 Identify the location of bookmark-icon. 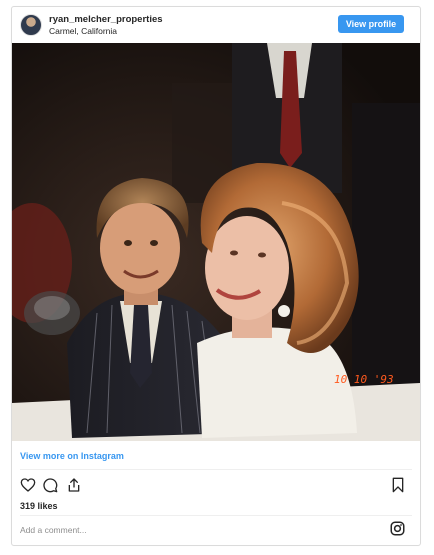
(398, 485).